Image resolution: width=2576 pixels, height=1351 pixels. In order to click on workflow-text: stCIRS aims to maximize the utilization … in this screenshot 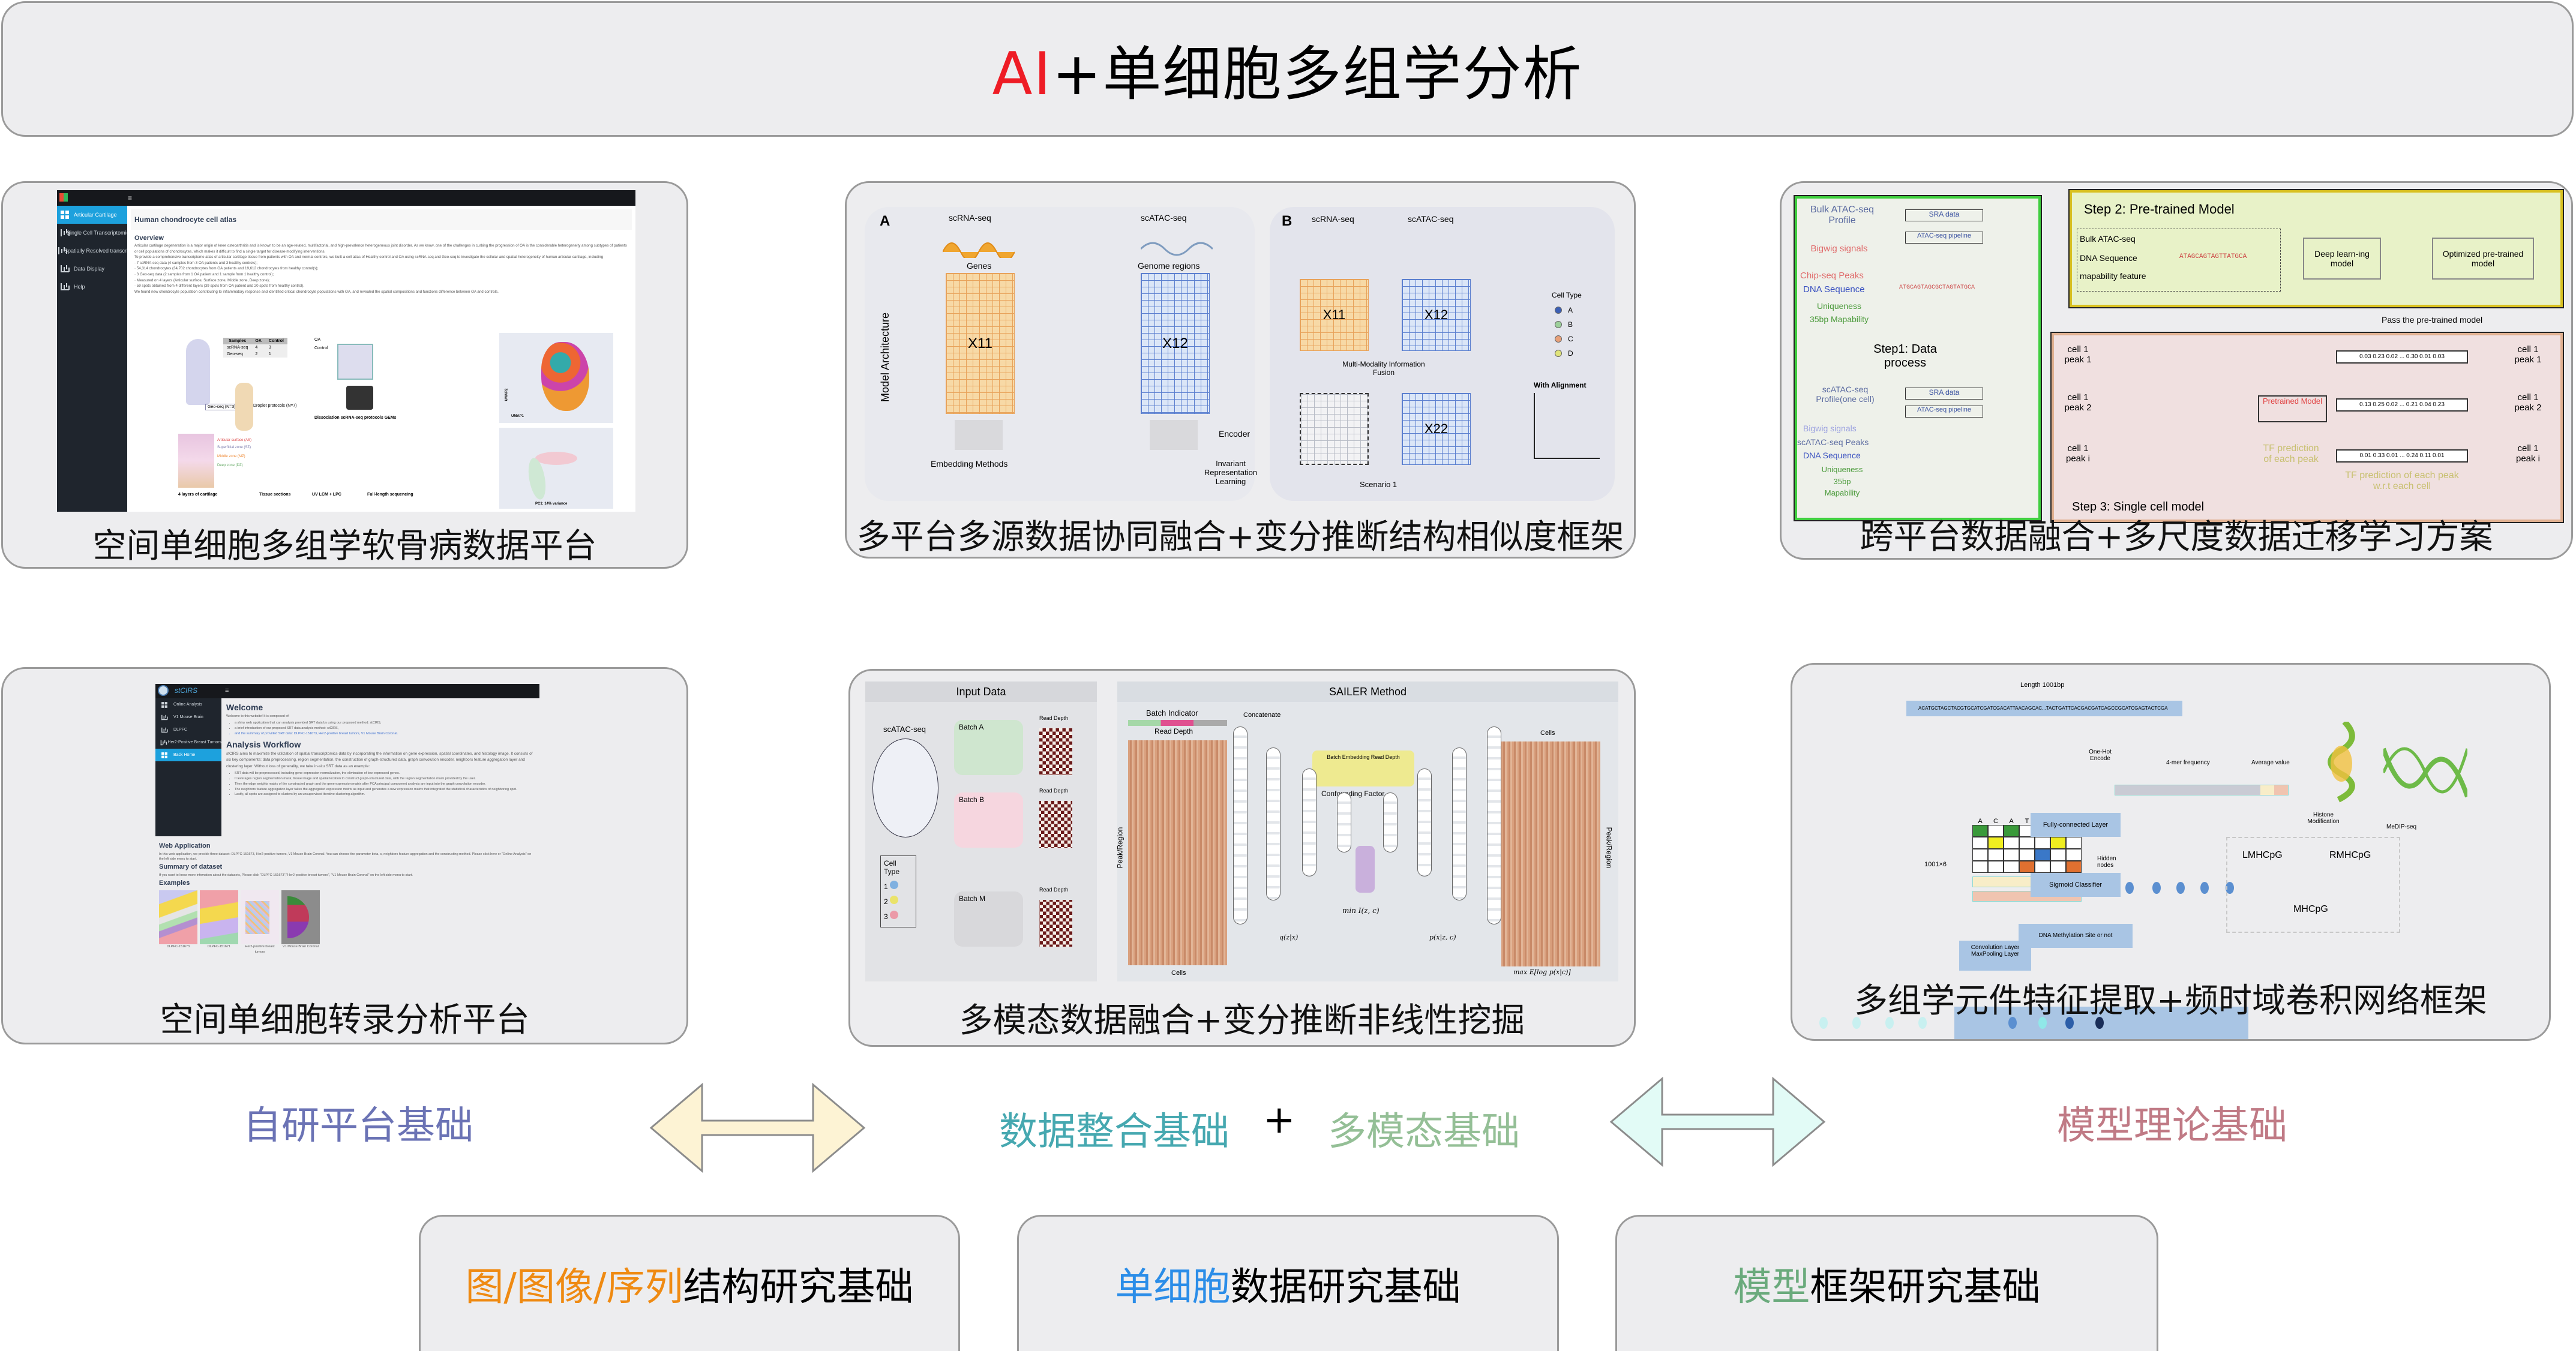, I will do `click(379, 759)`.